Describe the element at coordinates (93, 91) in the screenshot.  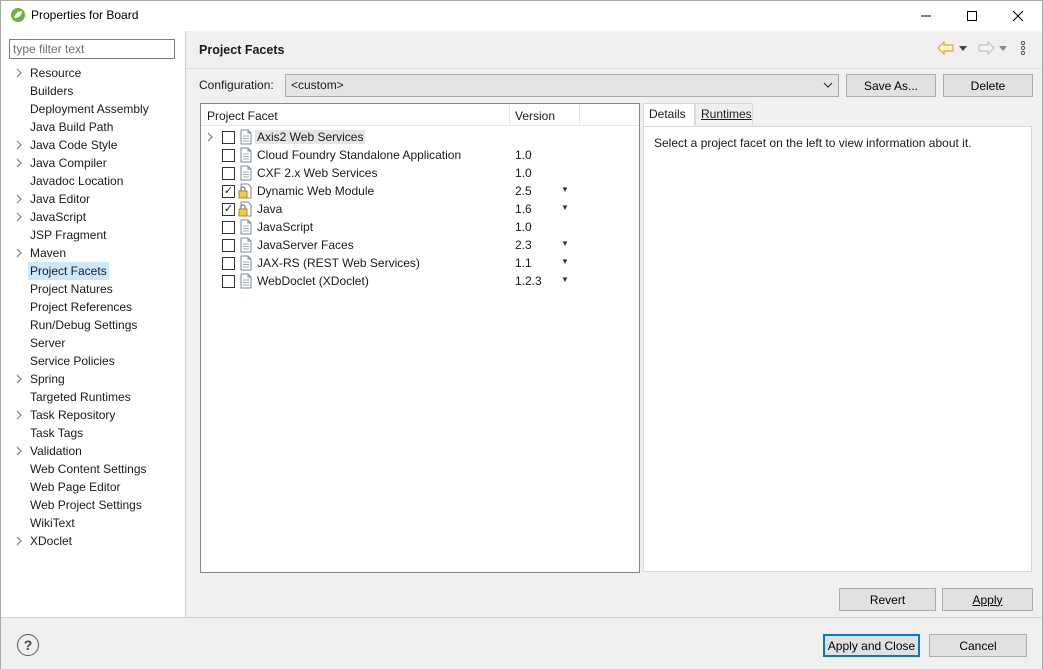
I see `tree-item: Builders` at that location.